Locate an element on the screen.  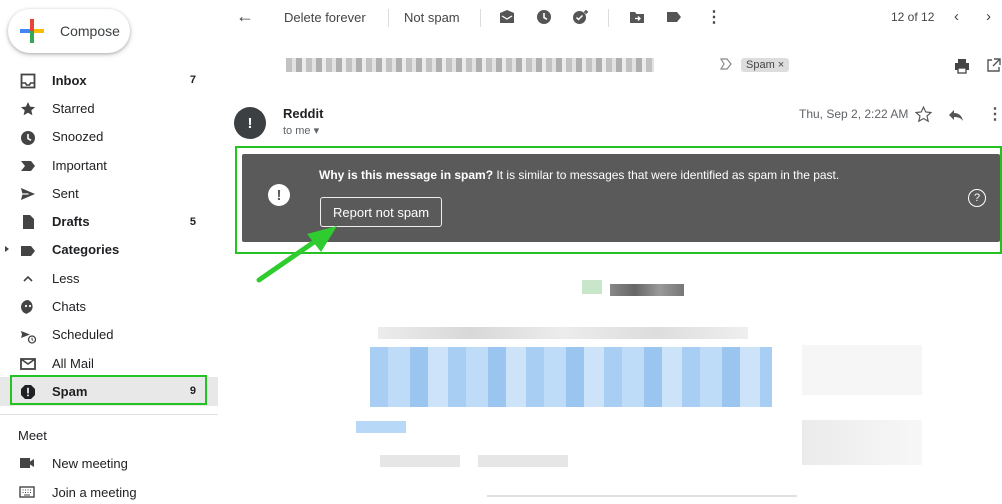
keyboard-icon is located at coordinates (27, 492).